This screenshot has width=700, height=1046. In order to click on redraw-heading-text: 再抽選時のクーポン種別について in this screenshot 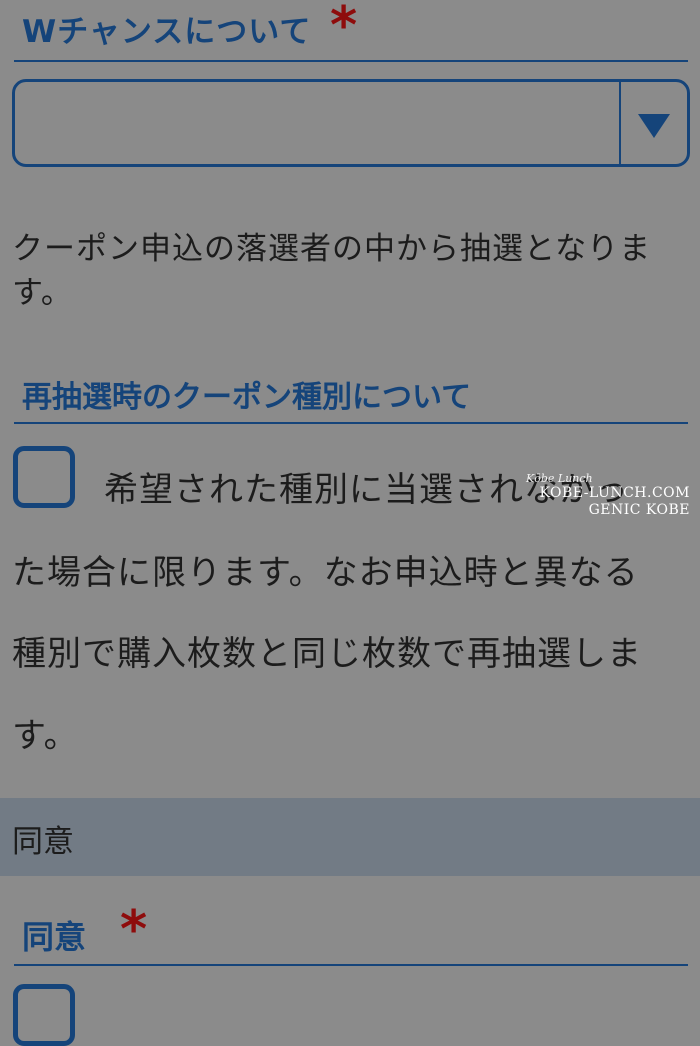, I will do `click(247, 397)`.